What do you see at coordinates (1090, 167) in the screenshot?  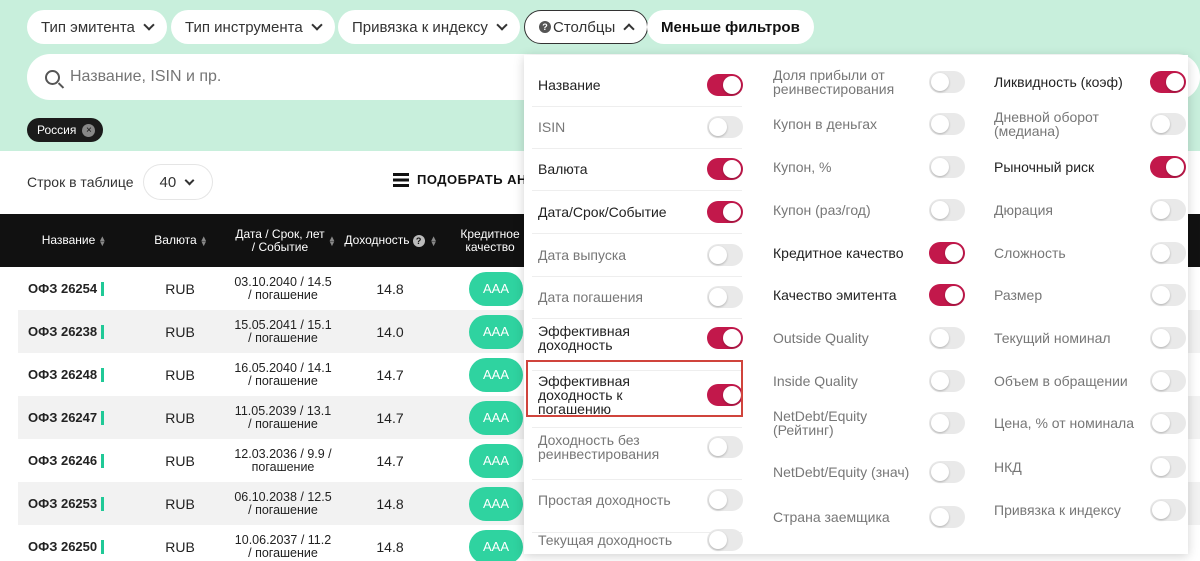 I see `column-option-col3-item-2: Рыночный риск` at bounding box center [1090, 167].